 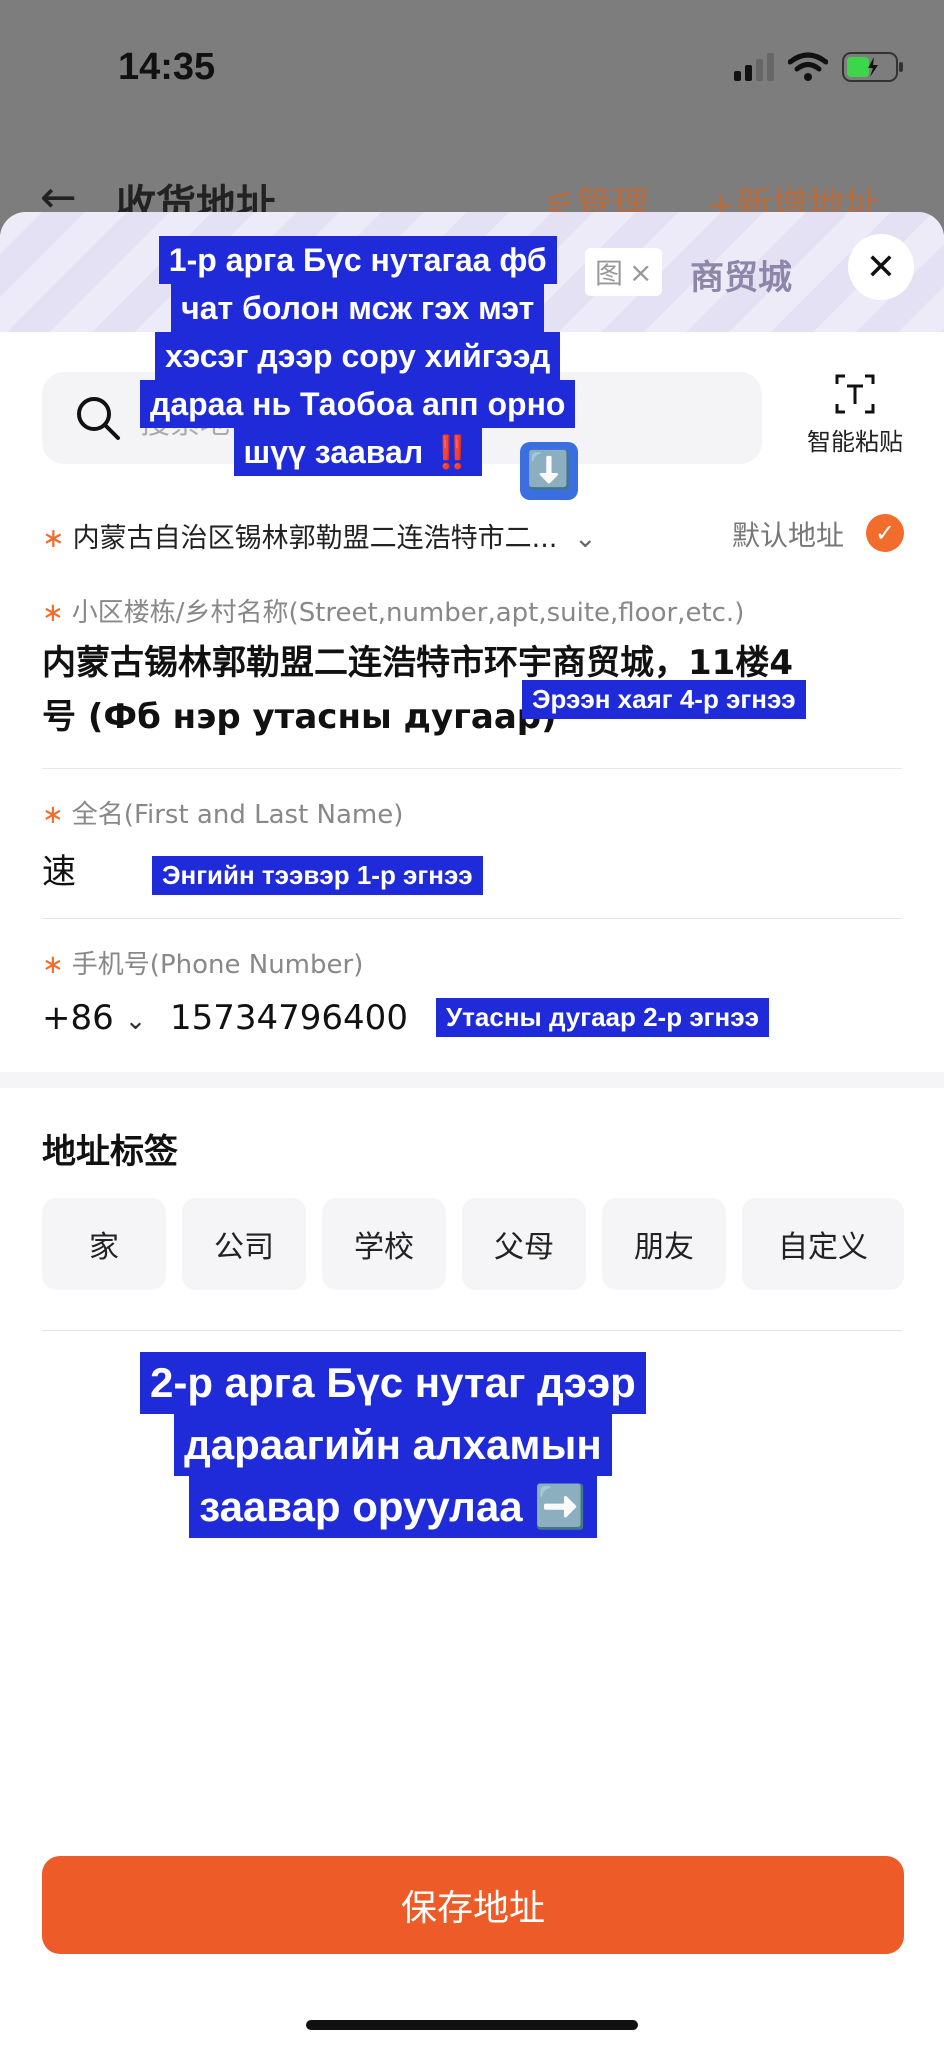 What do you see at coordinates (358, 404) in the screenshot?
I see `method1-line: дараа нь Таобоа апп орно` at bounding box center [358, 404].